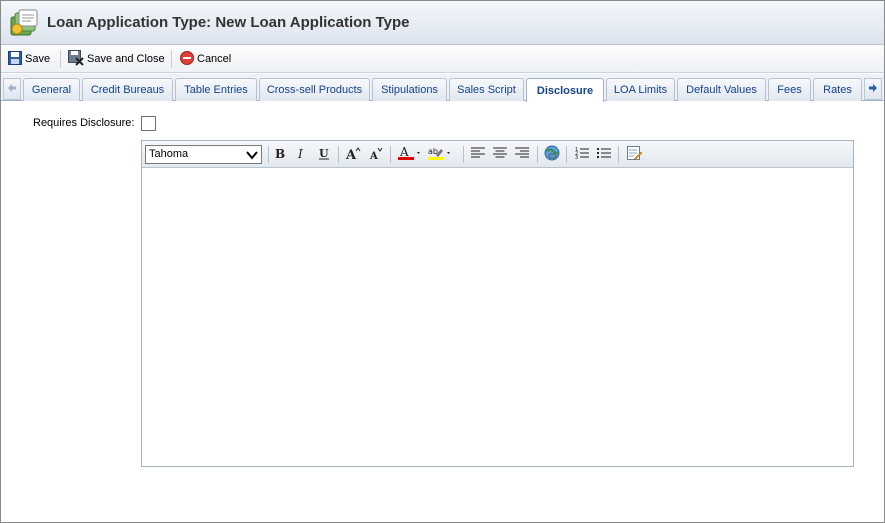 Image resolution: width=885 pixels, height=523 pixels. I want to click on tab-default-values: Default Values, so click(721, 89).